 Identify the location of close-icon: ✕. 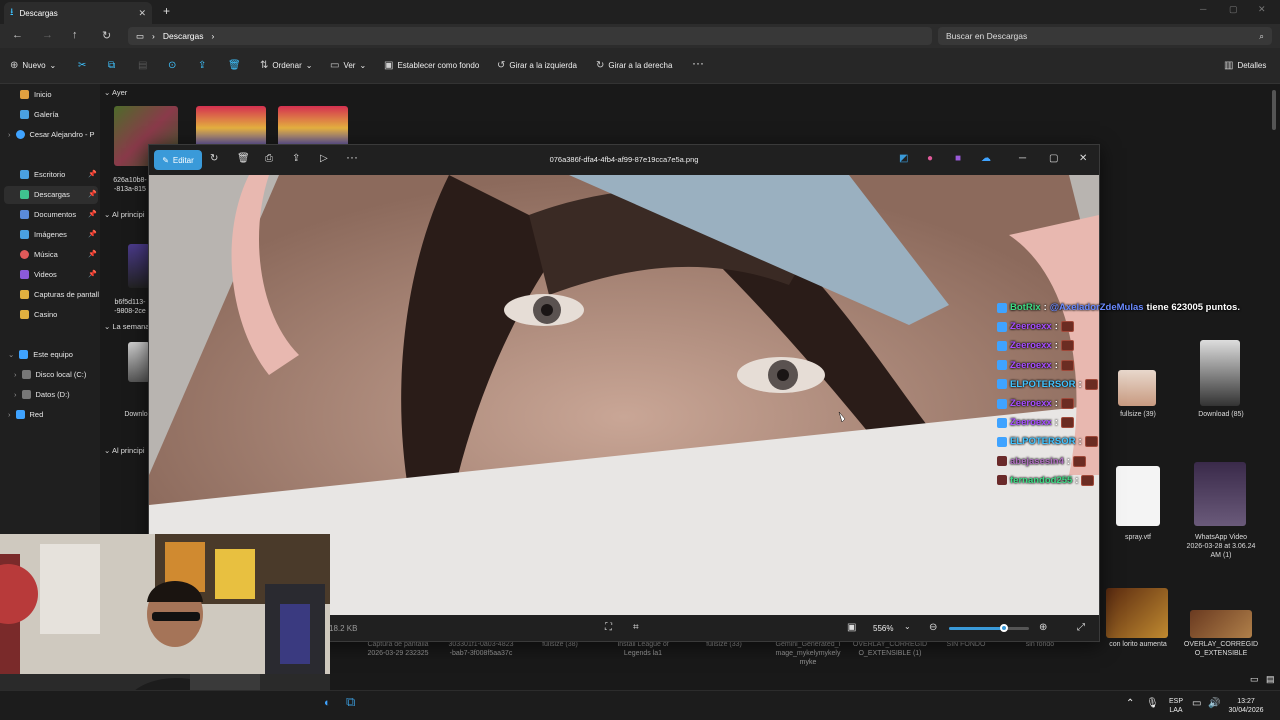
(1083, 158).